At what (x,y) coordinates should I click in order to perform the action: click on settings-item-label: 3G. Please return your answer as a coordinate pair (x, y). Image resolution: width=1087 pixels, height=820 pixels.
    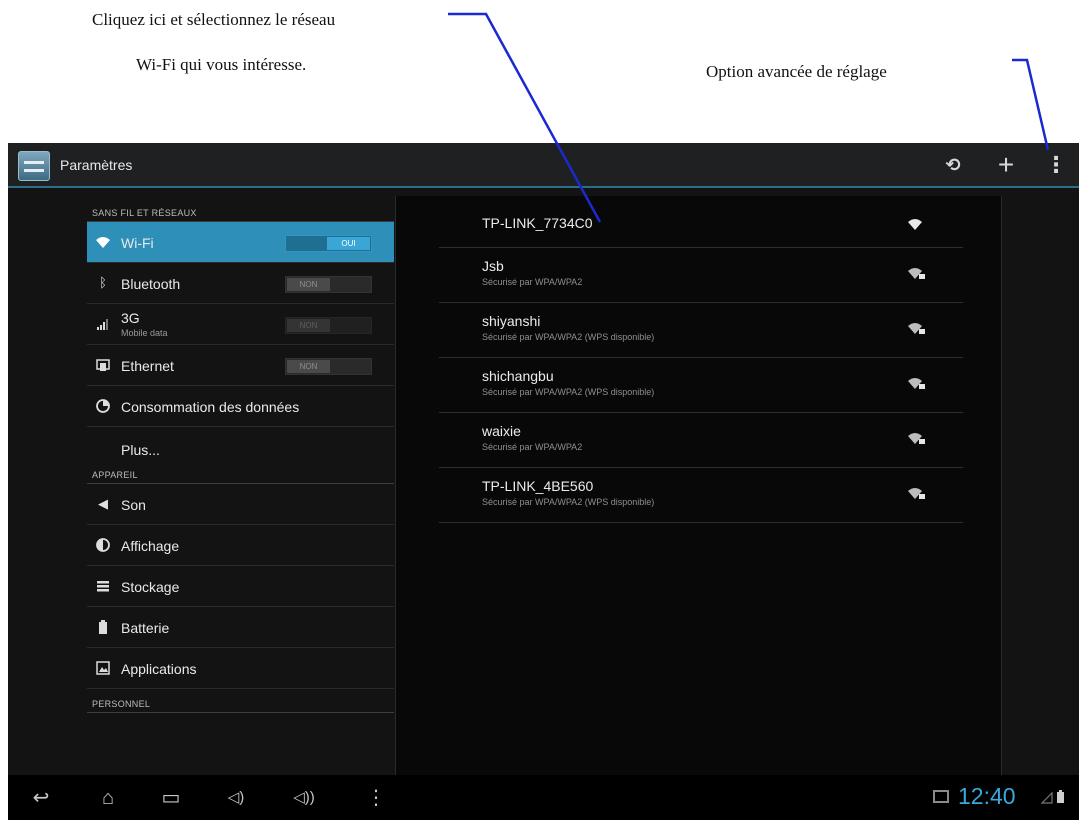
    Looking at the image, I should click on (130, 318).